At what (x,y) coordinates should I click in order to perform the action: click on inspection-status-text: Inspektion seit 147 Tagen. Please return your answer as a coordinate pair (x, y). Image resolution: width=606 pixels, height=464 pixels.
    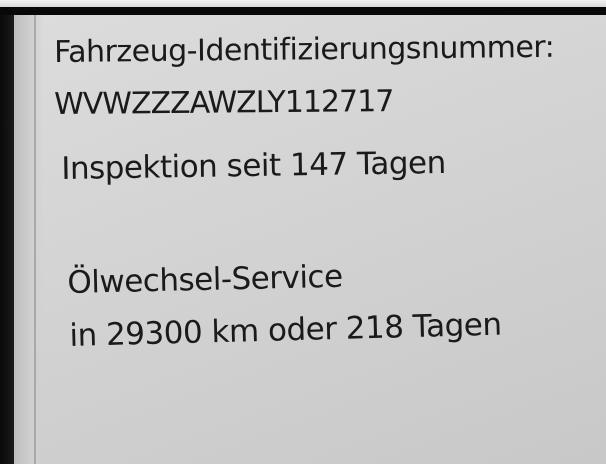
    Looking at the image, I should click on (253, 165).